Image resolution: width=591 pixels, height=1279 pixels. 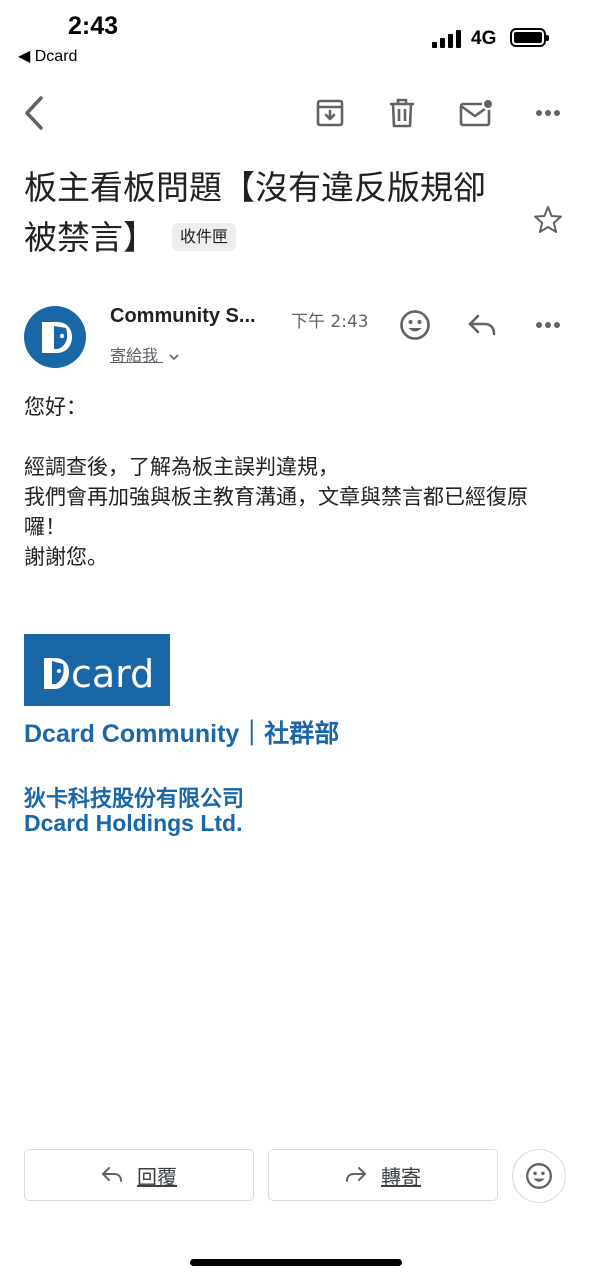 I want to click on trash-icon, so click(x=402, y=113).